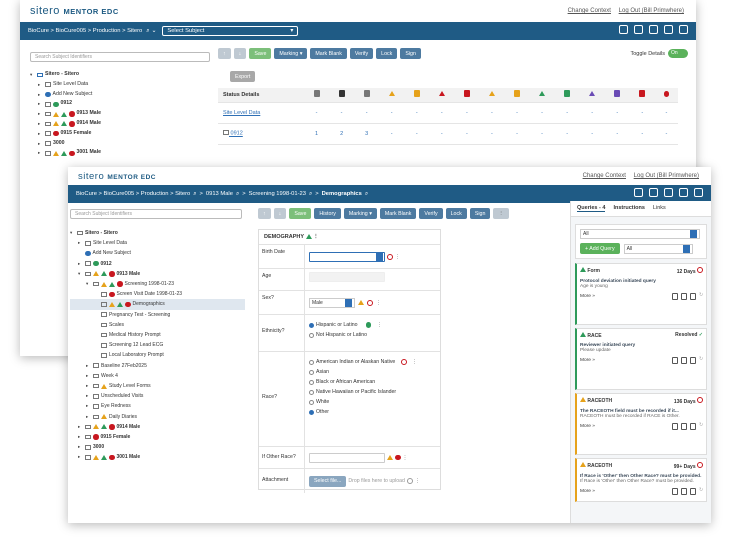 The width and height of the screenshot is (738, 554). Describe the element at coordinates (317, 134) in the screenshot. I see `cell: 1` at that location.